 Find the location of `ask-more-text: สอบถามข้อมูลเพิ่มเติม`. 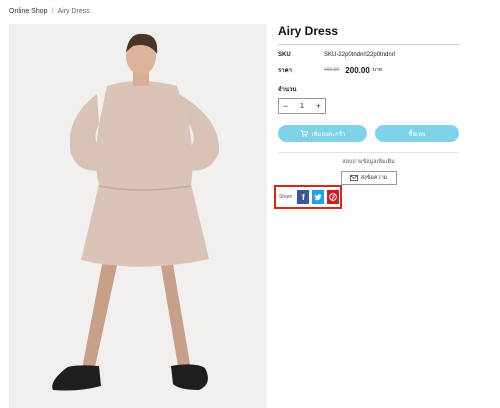

ask-more-text: สอบถามข้อมูลเพิ่มเติม is located at coordinates (368, 162).